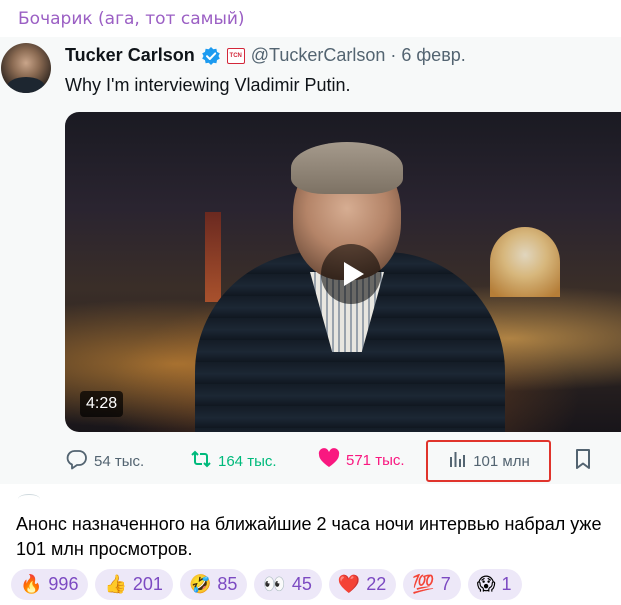 This screenshot has height=605, width=621. I want to click on reply-count: 54 тыс., so click(119, 461).